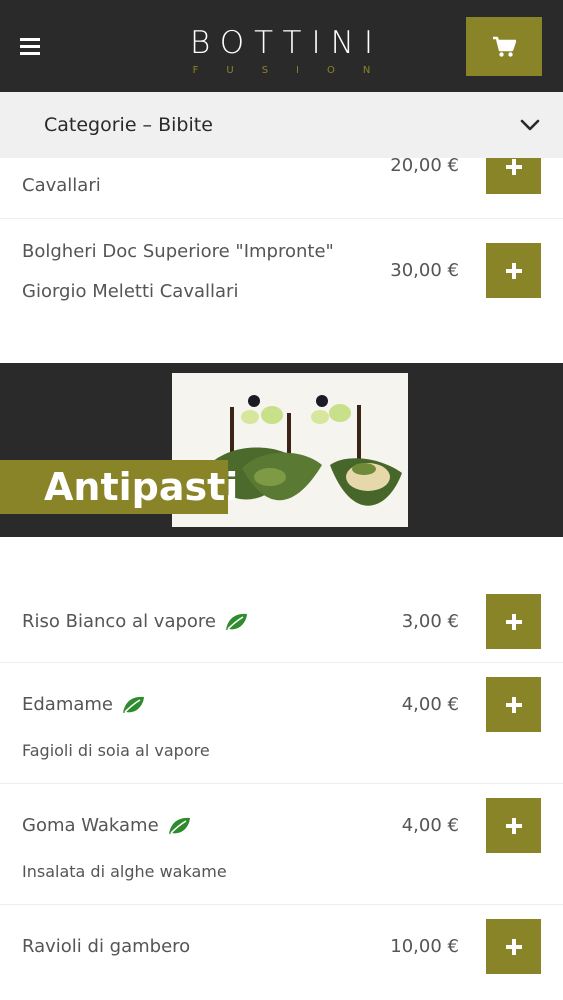  What do you see at coordinates (128, 125) in the screenshot?
I see `category-title: Categorie – Bibite` at bounding box center [128, 125].